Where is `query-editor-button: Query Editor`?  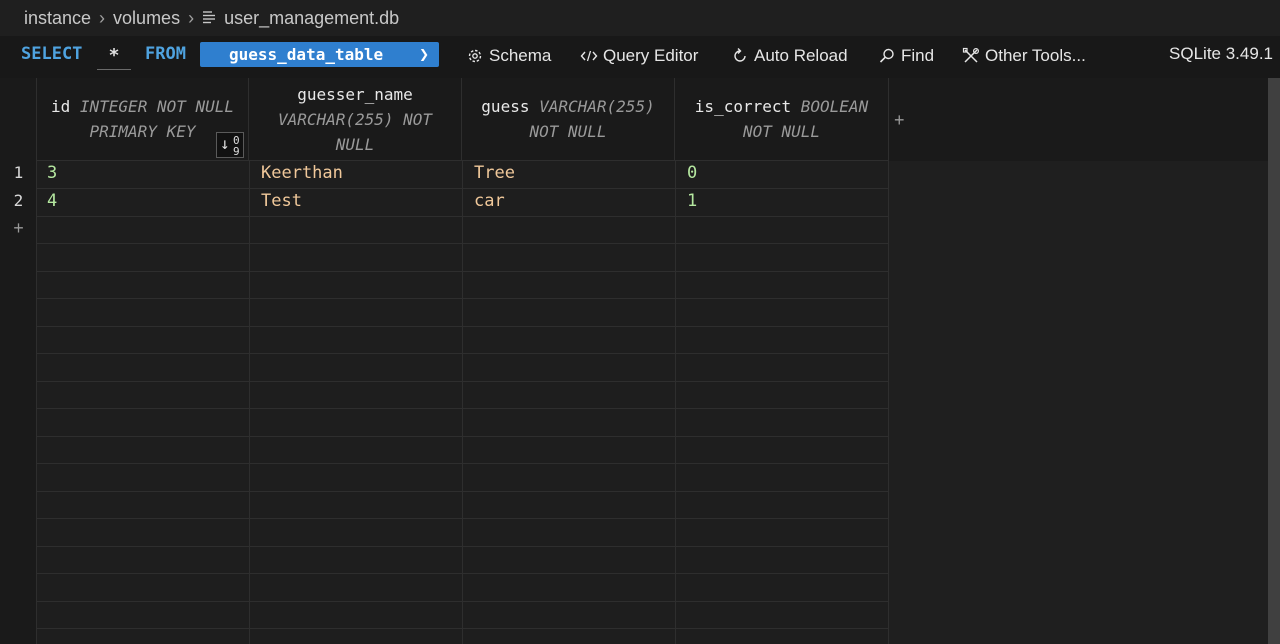
query-editor-button: Query Editor is located at coordinates (639, 56).